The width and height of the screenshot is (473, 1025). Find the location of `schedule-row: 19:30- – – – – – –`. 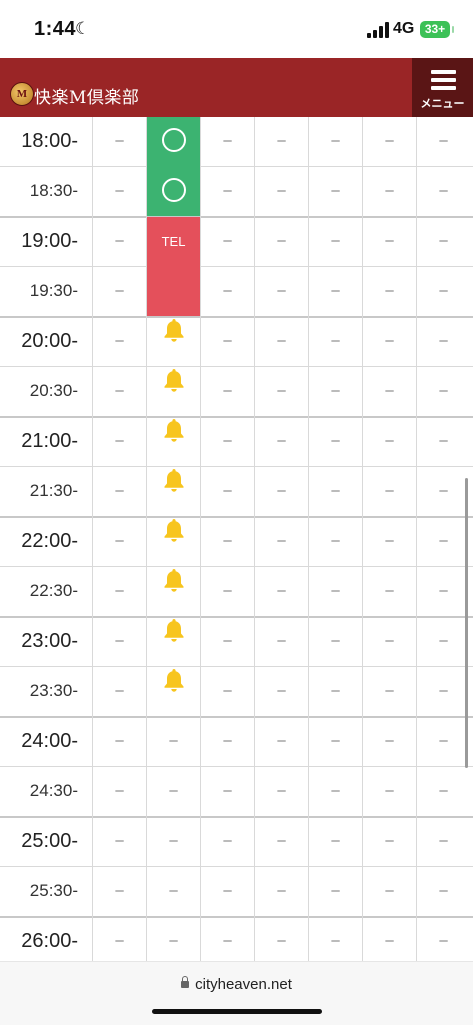

schedule-row: 19:30- – – – – – – is located at coordinates (236, 292).